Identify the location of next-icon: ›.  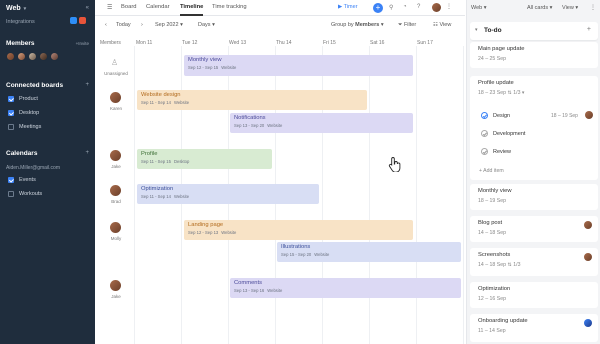
(142, 25).